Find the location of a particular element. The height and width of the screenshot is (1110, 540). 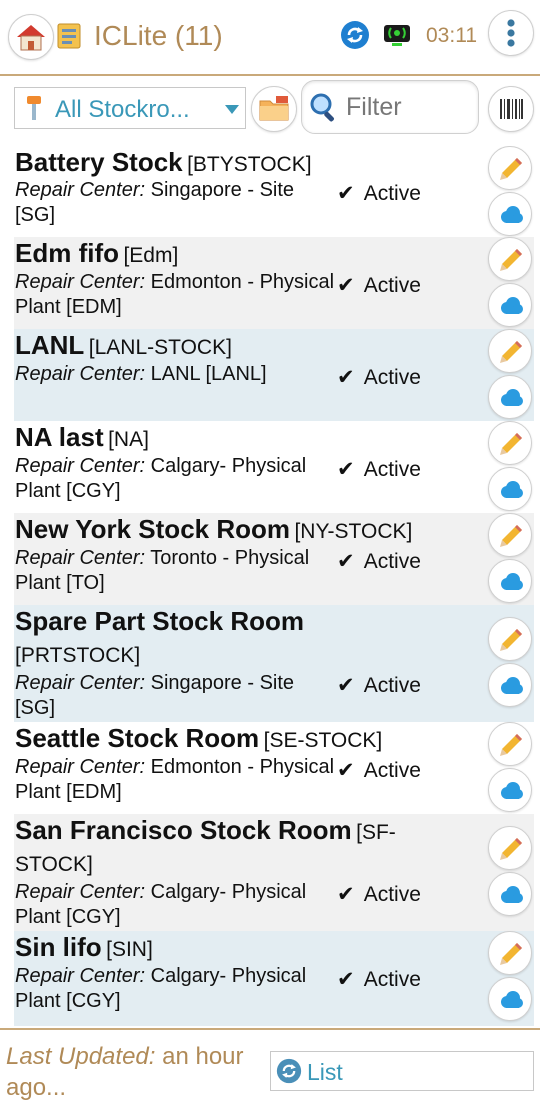

item-code: [LANL-STOCK] is located at coordinates (160, 347).